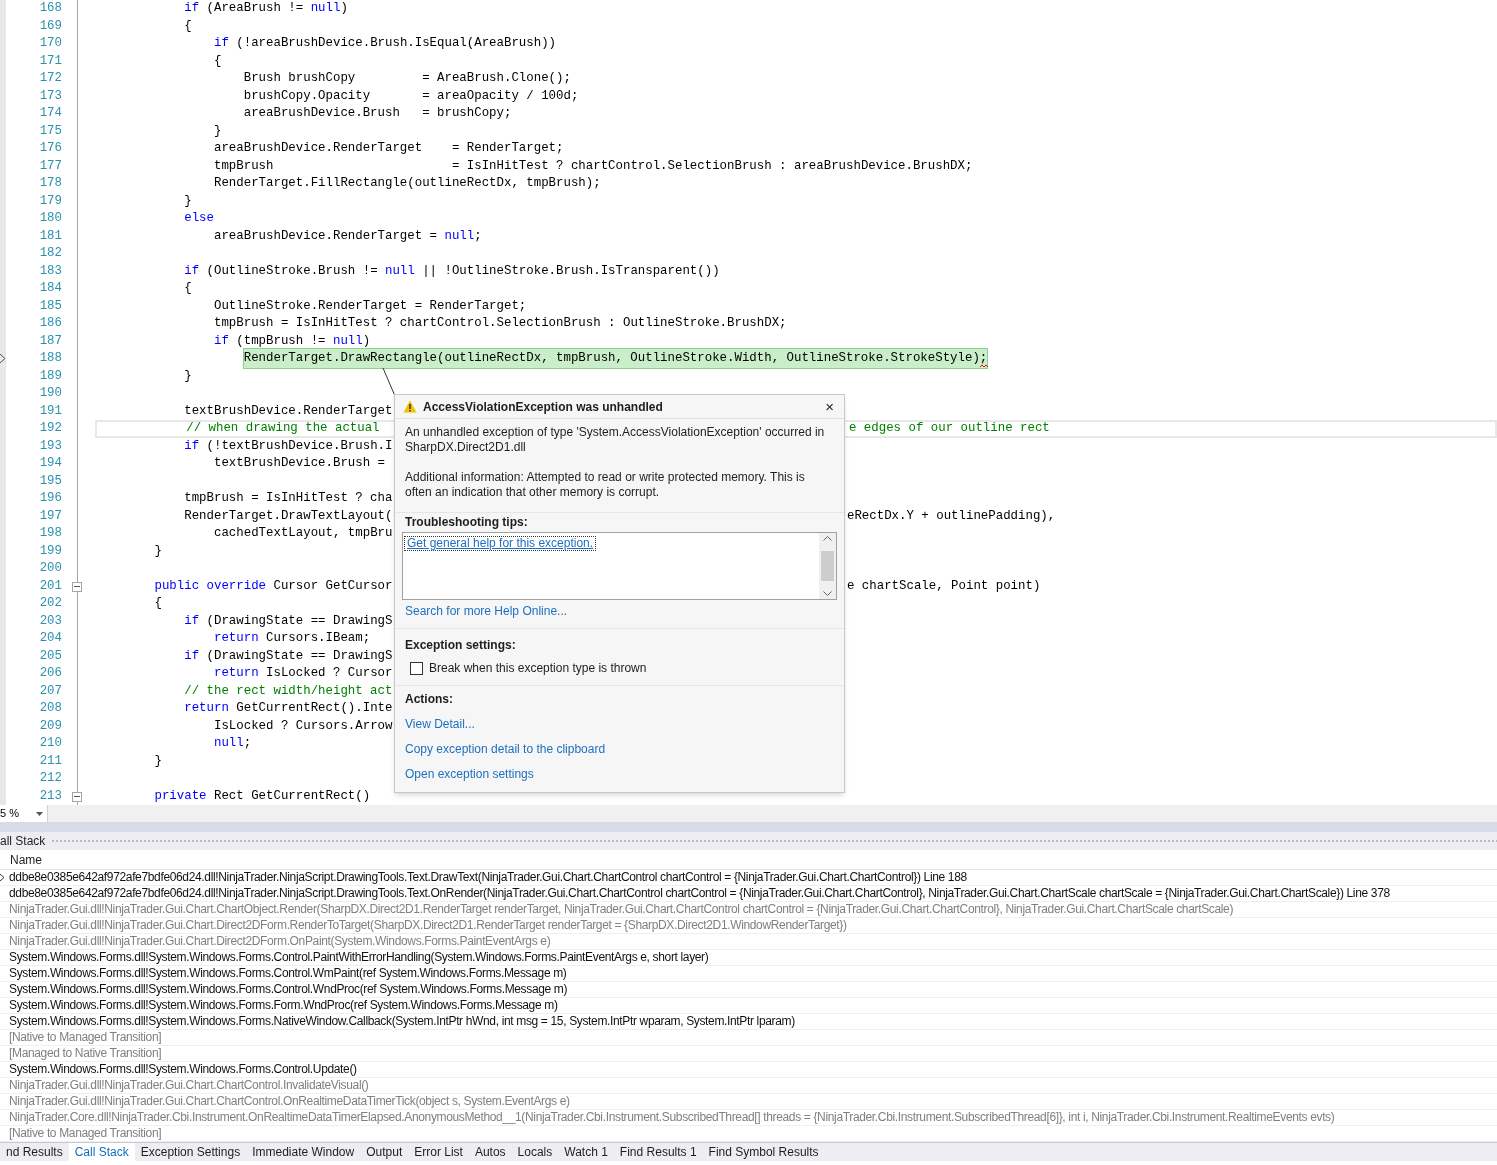 The width and height of the screenshot is (1497, 1165). I want to click on code-line: if (DrawingState == DrawingS, so click(288, 621).